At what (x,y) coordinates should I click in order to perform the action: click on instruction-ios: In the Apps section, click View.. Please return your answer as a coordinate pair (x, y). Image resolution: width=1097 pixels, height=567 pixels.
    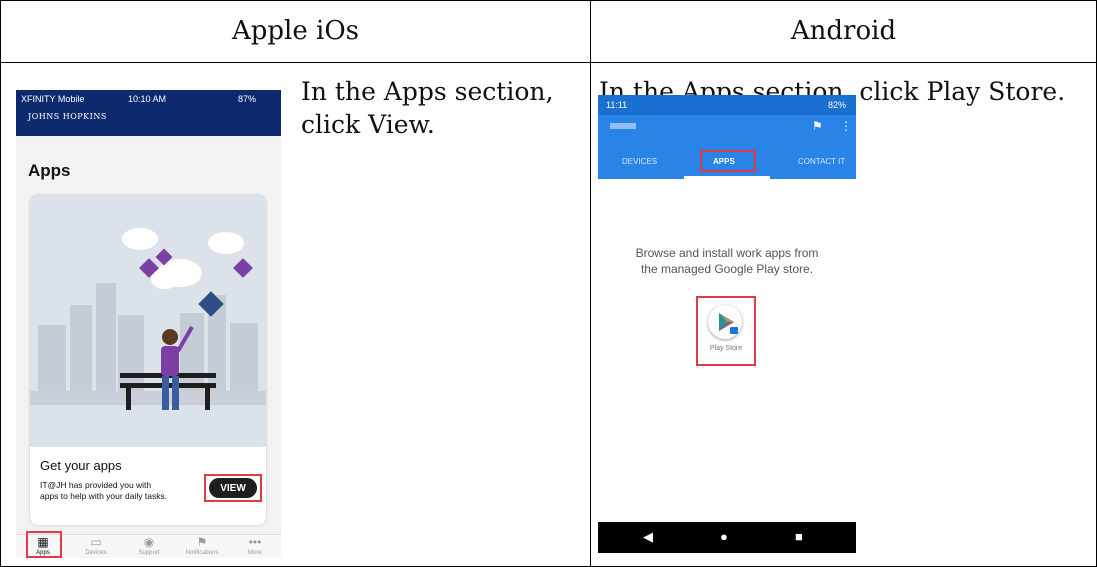
    Looking at the image, I should click on (427, 108).